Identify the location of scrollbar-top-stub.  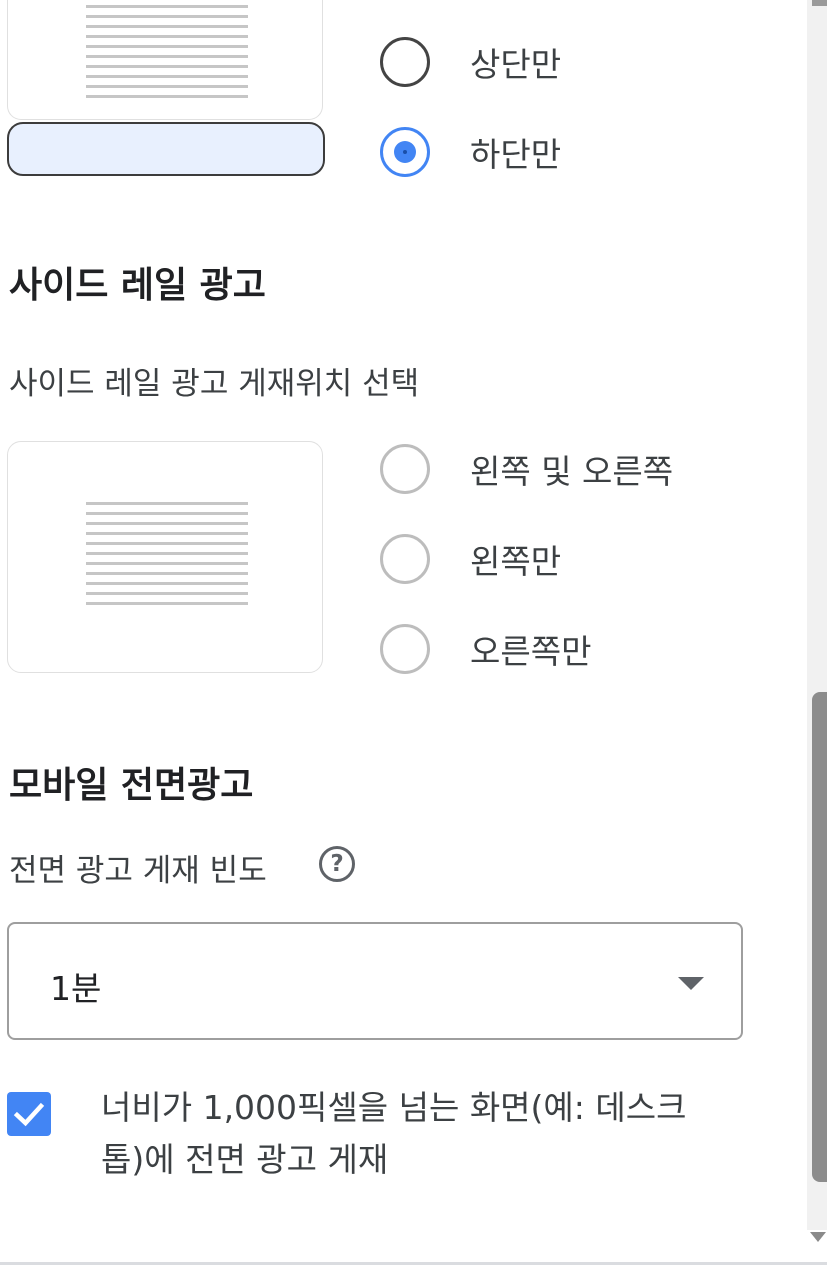
(819, 3).